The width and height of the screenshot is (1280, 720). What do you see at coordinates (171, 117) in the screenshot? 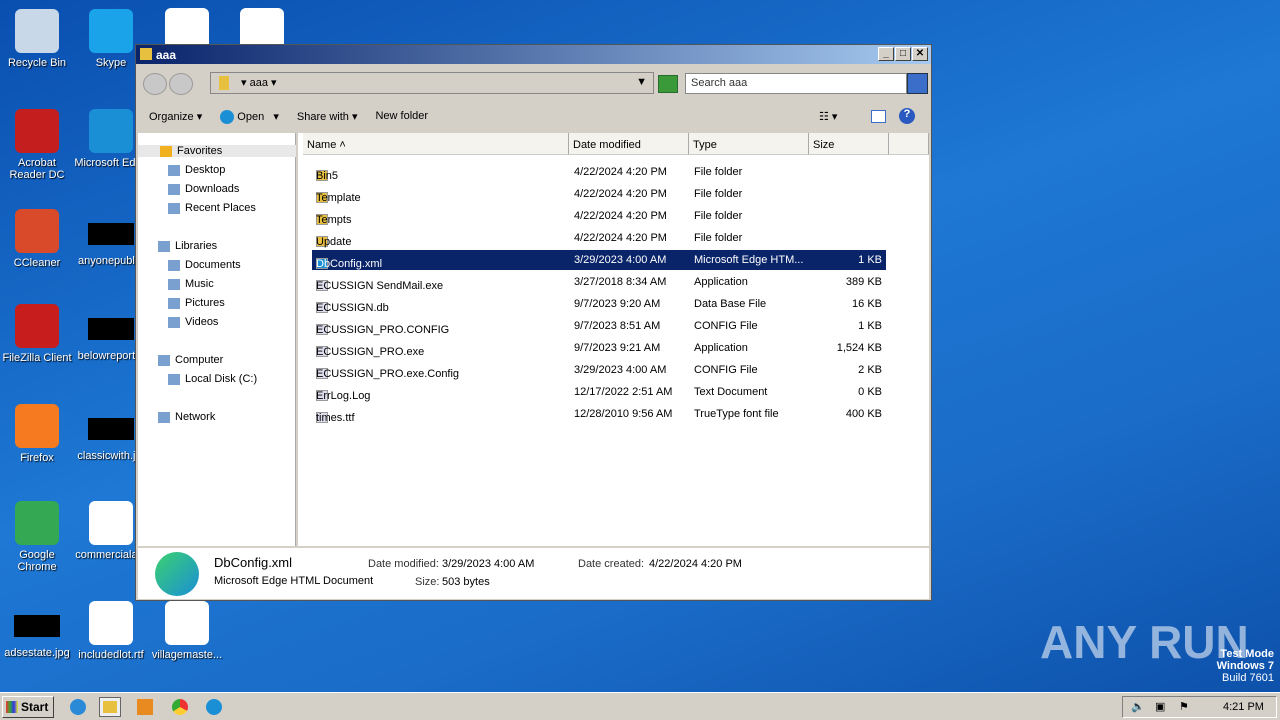
I see `label: Organize` at bounding box center [171, 117].